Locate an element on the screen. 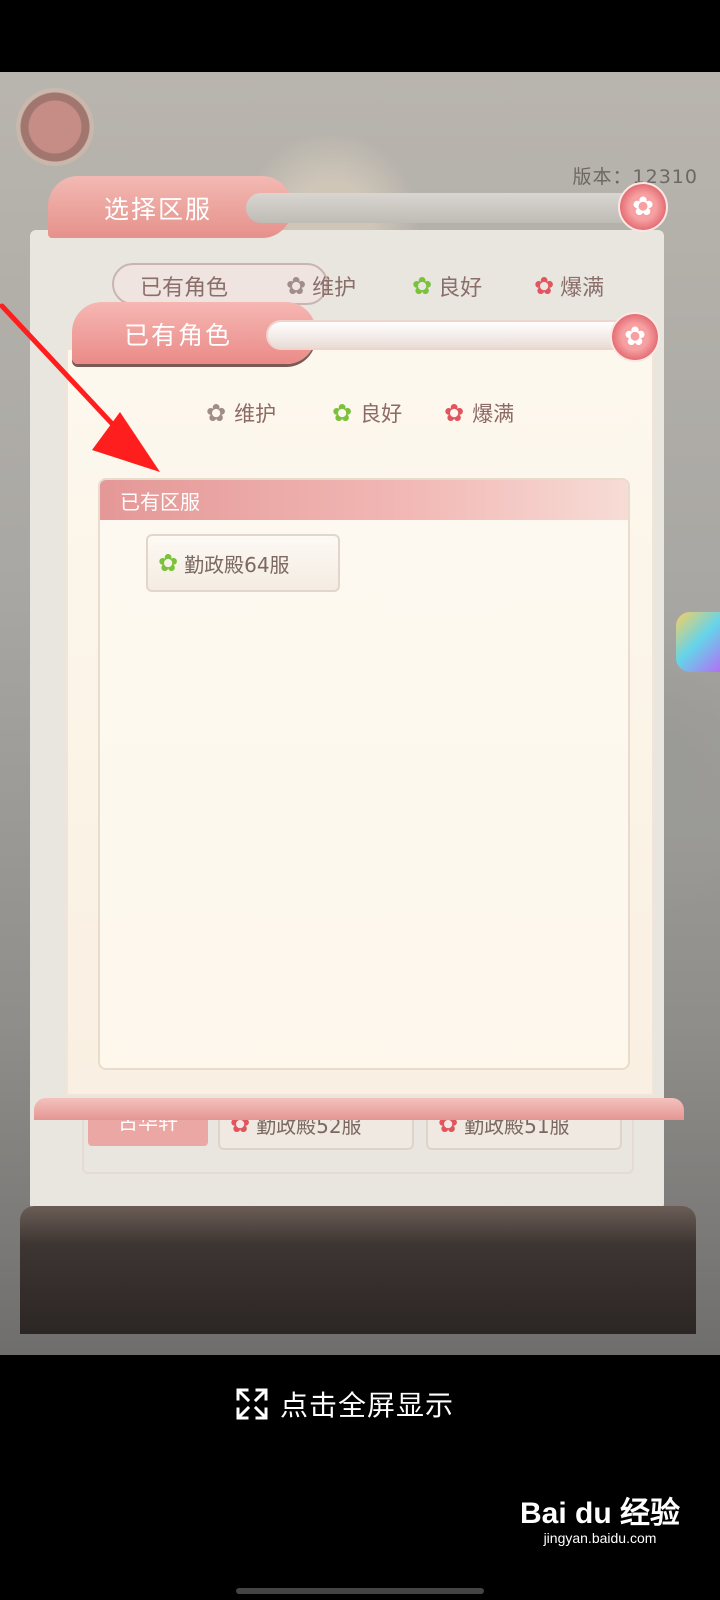 Image resolution: width=720 pixels, height=1600 pixels. filter-full-label: 爆满 is located at coordinates (582, 288).